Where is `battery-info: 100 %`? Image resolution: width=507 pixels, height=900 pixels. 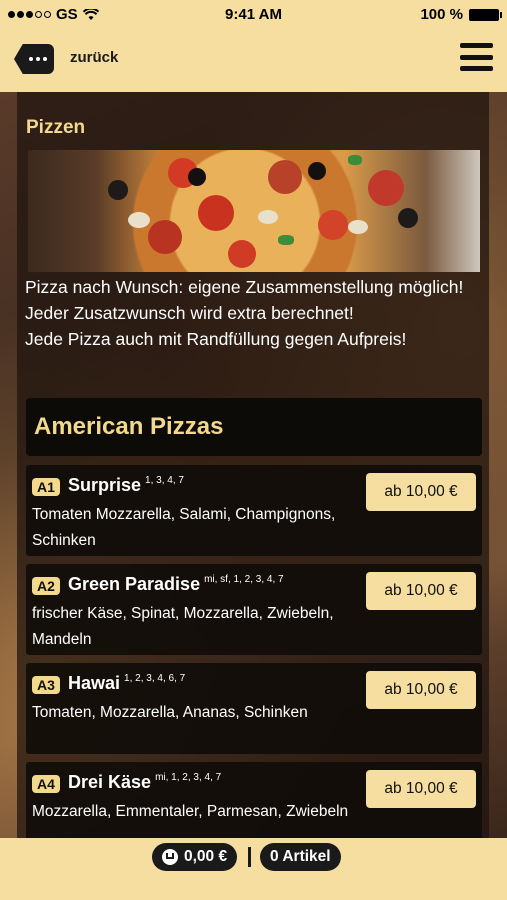 battery-info: 100 % is located at coordinates (461, 14).